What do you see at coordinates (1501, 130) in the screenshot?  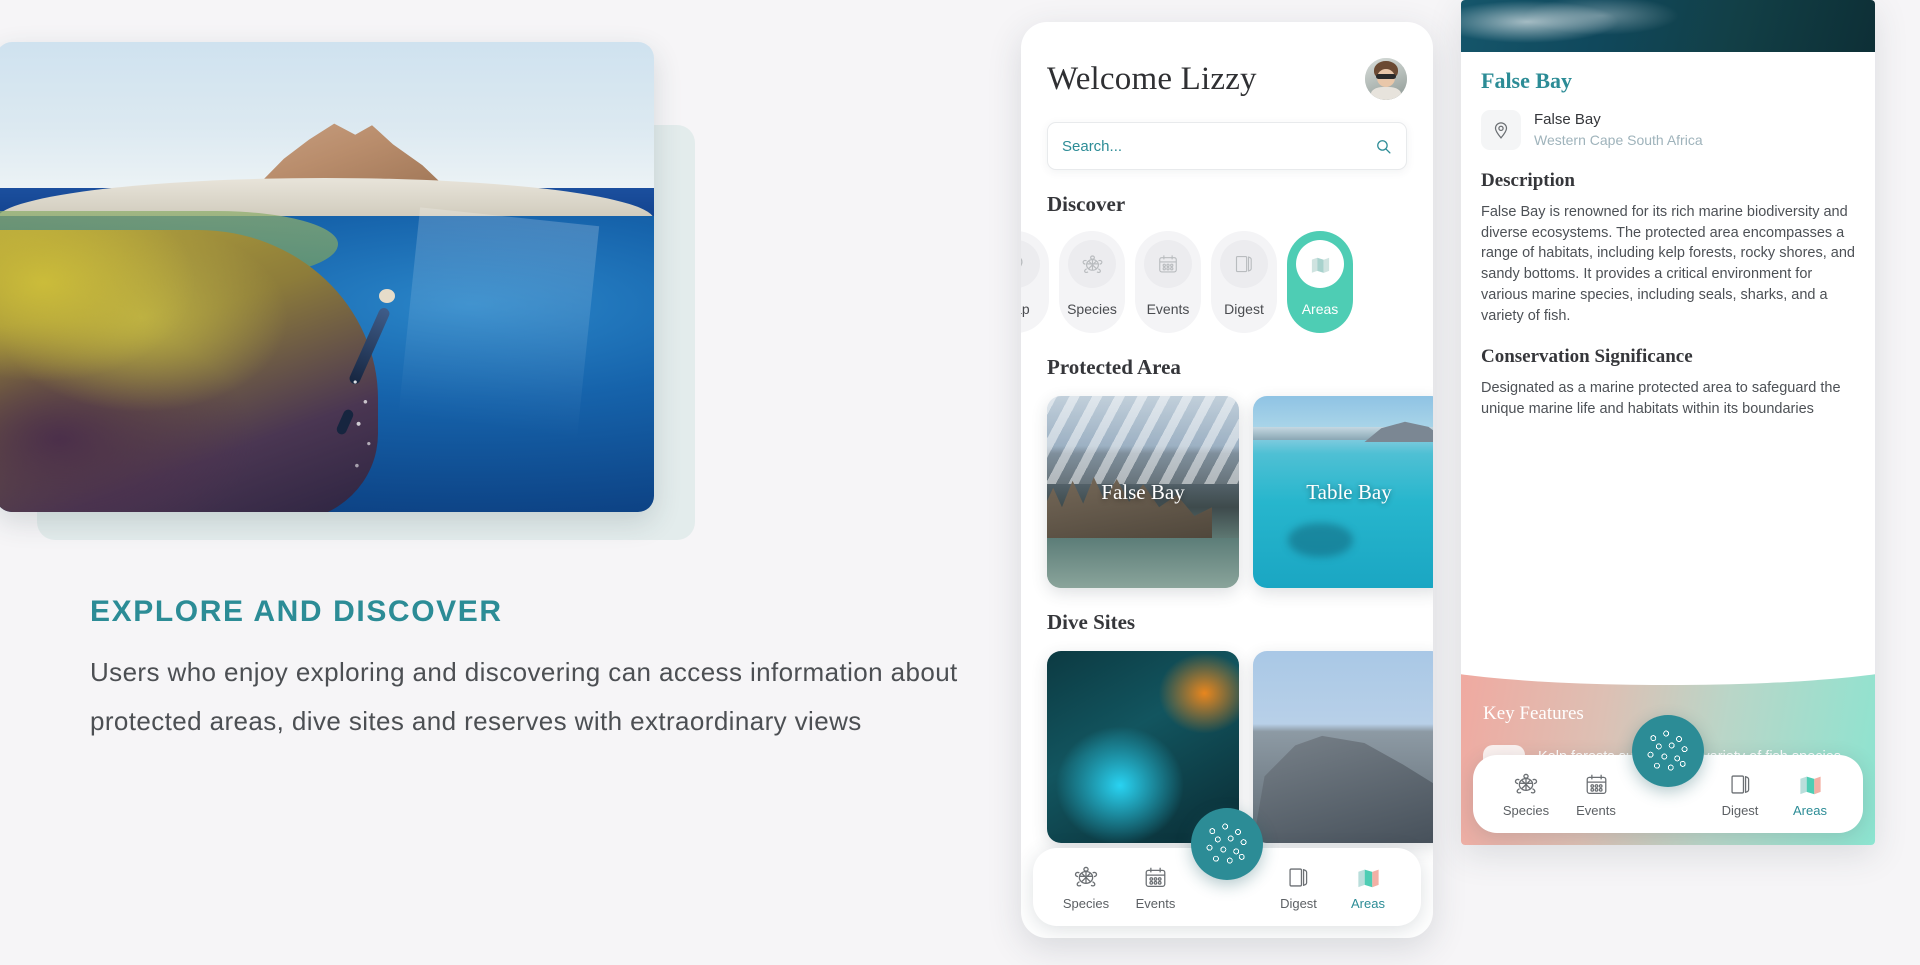 I see `location-pin-icon` at bounding box center [1501, 130].